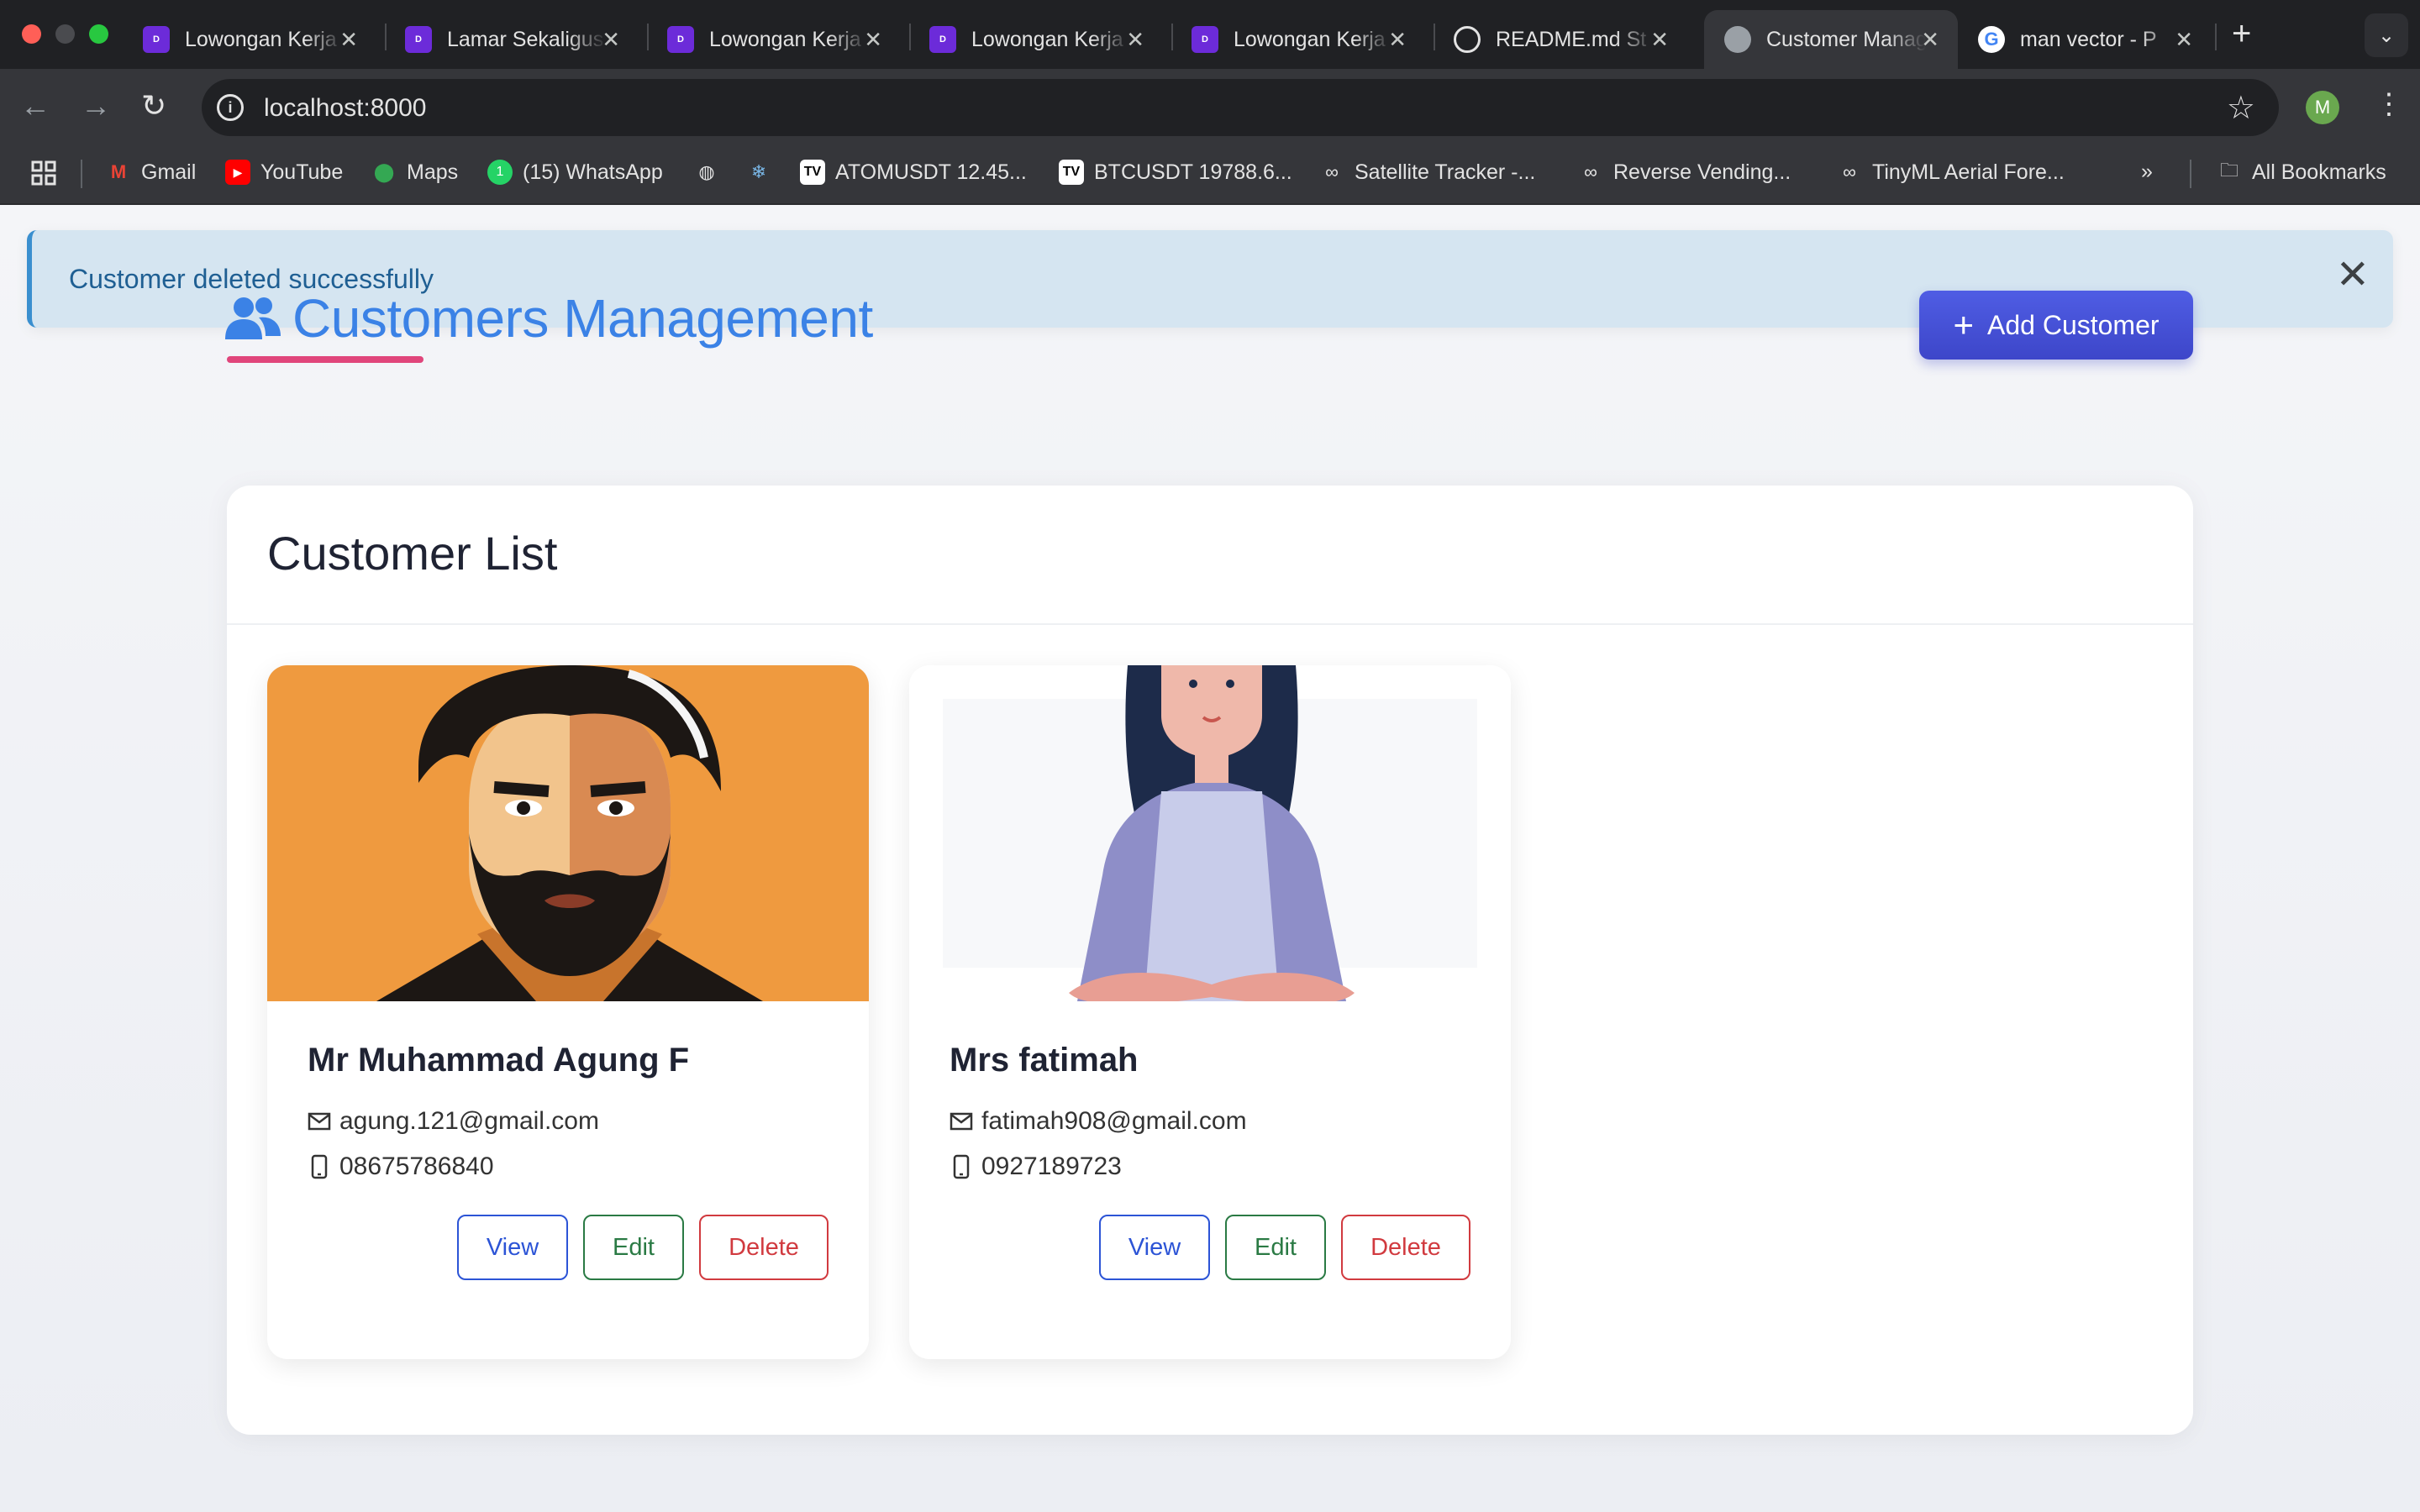  Describe the element at coordinates (1571, 39) in the screenshot. I see `tab-title: README.md St` at that location.